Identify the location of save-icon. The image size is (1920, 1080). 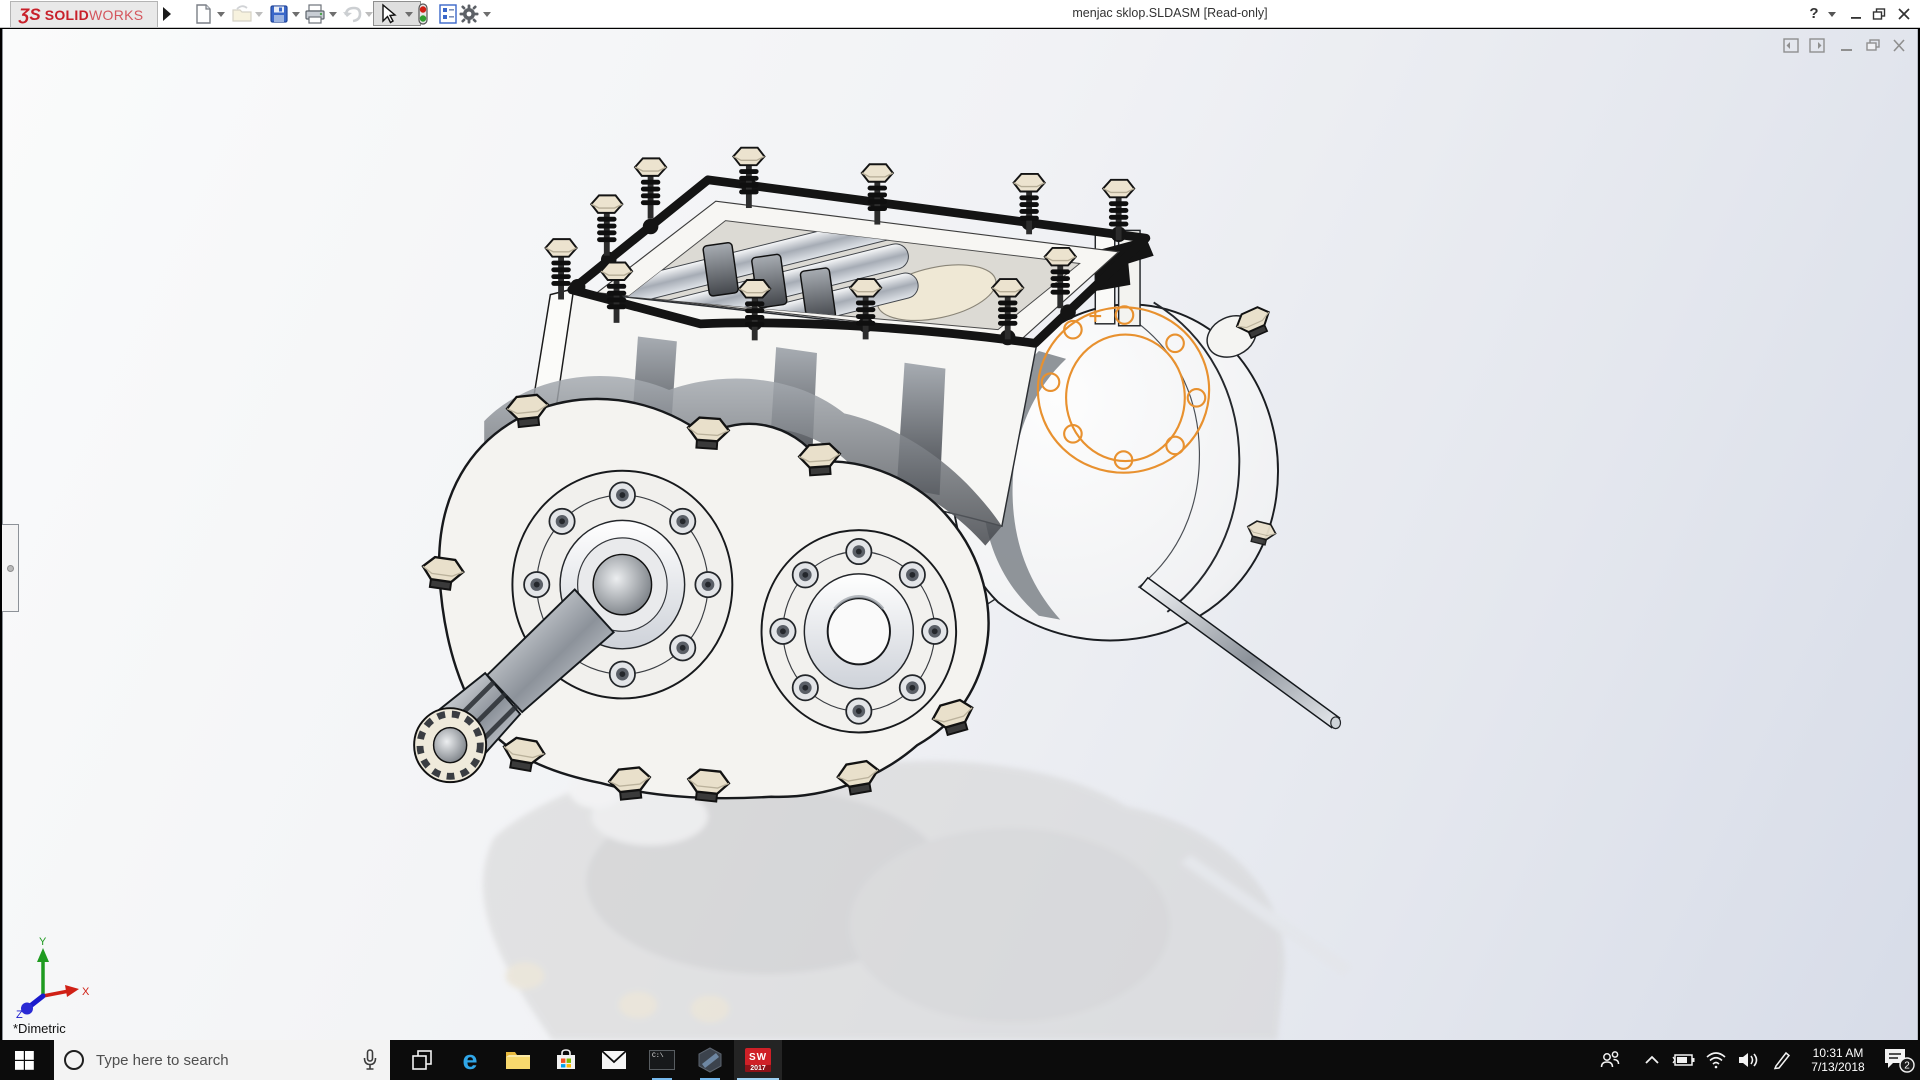
(279, 14).